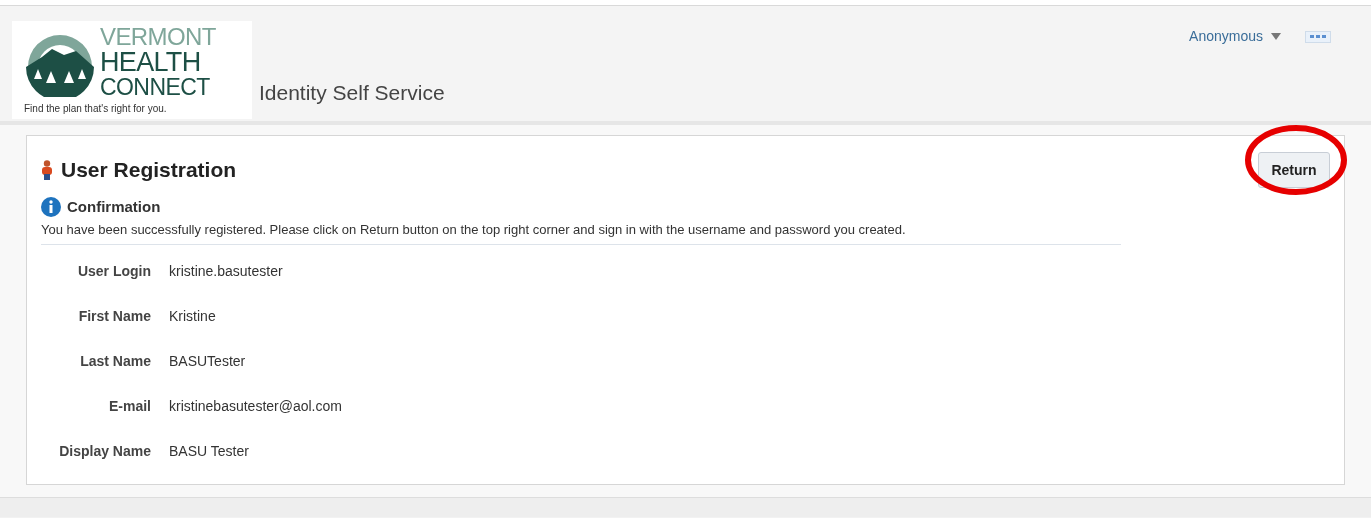 This screenshot has height=518, width=1371. Describe the element at coordinates (1318, 36) in the screenshot. I see `more-button` at that location.